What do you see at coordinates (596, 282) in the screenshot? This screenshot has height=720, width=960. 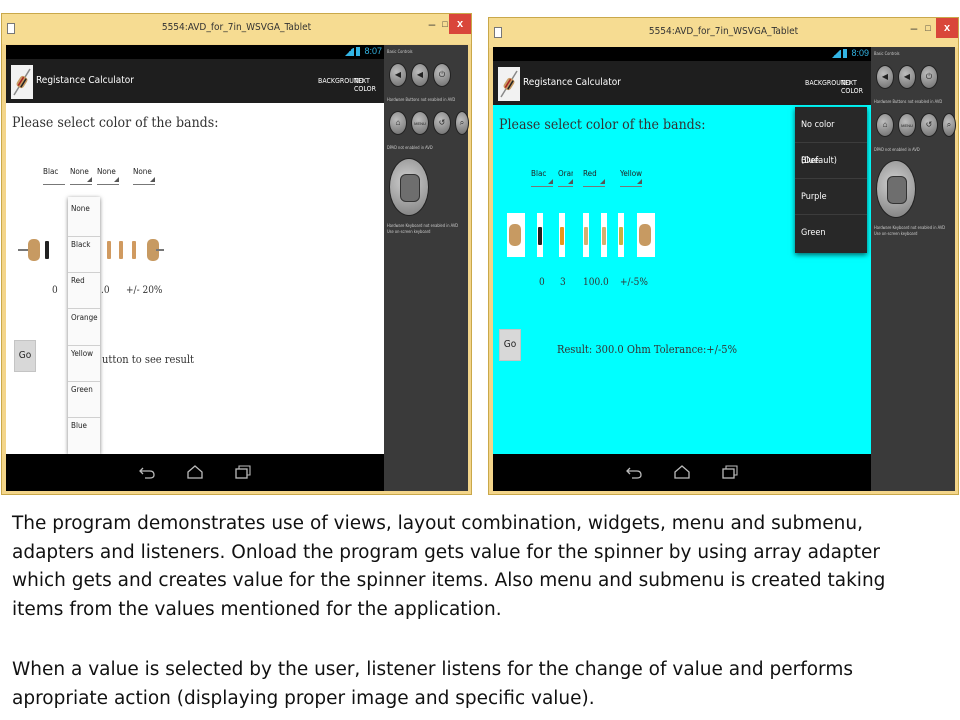 I see `band3-value: 100.0` at bounding box center [596, 282].